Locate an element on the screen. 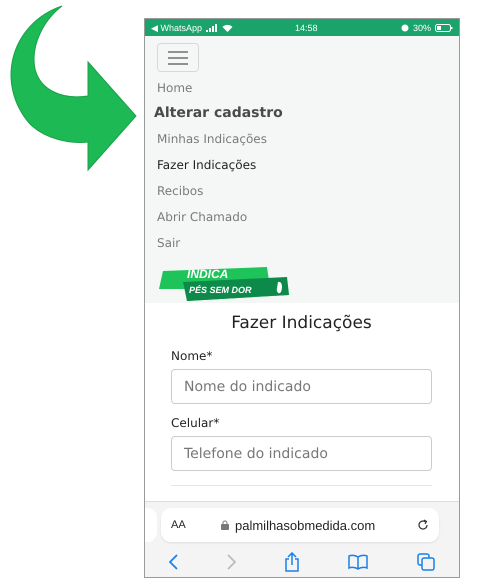 The width and height of the screenshot is (484, 585). book-icon is located at coordinates (358, 562).